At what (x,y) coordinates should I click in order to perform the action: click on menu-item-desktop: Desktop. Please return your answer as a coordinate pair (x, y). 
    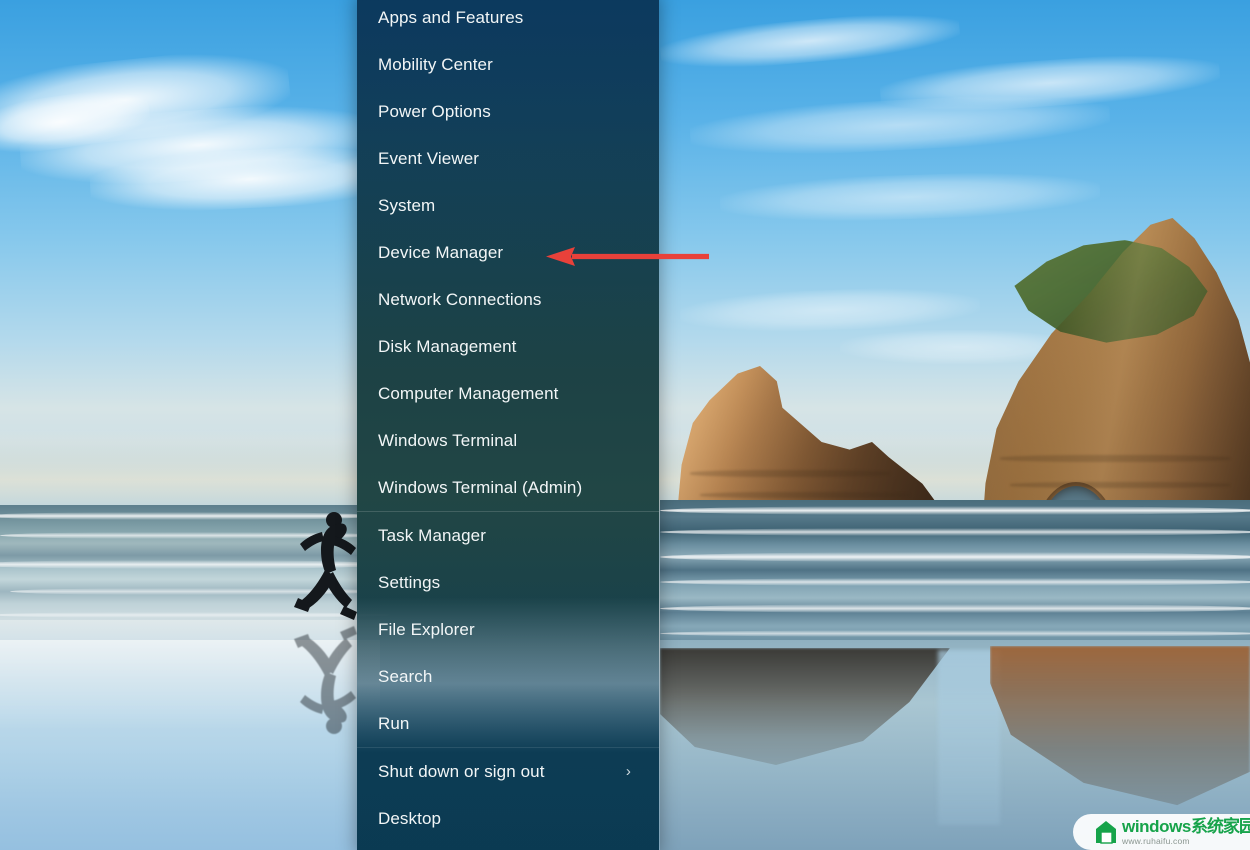
    Looking at the image, I should click on (508, 818).